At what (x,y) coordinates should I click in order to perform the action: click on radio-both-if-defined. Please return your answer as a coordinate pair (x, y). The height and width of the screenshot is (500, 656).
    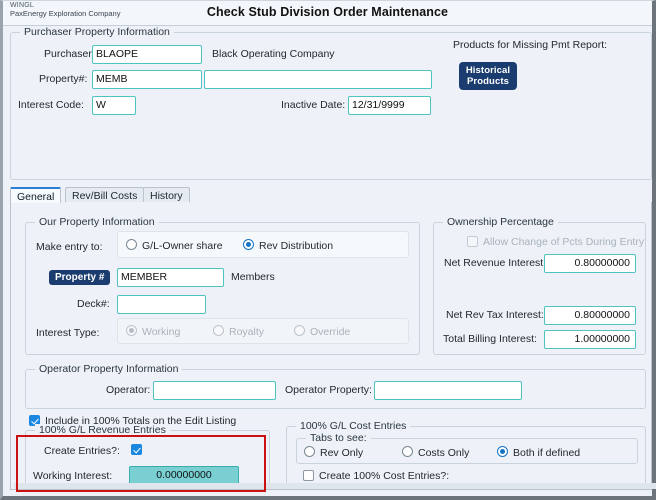
    Looking at the image, I should click on (502, 451).